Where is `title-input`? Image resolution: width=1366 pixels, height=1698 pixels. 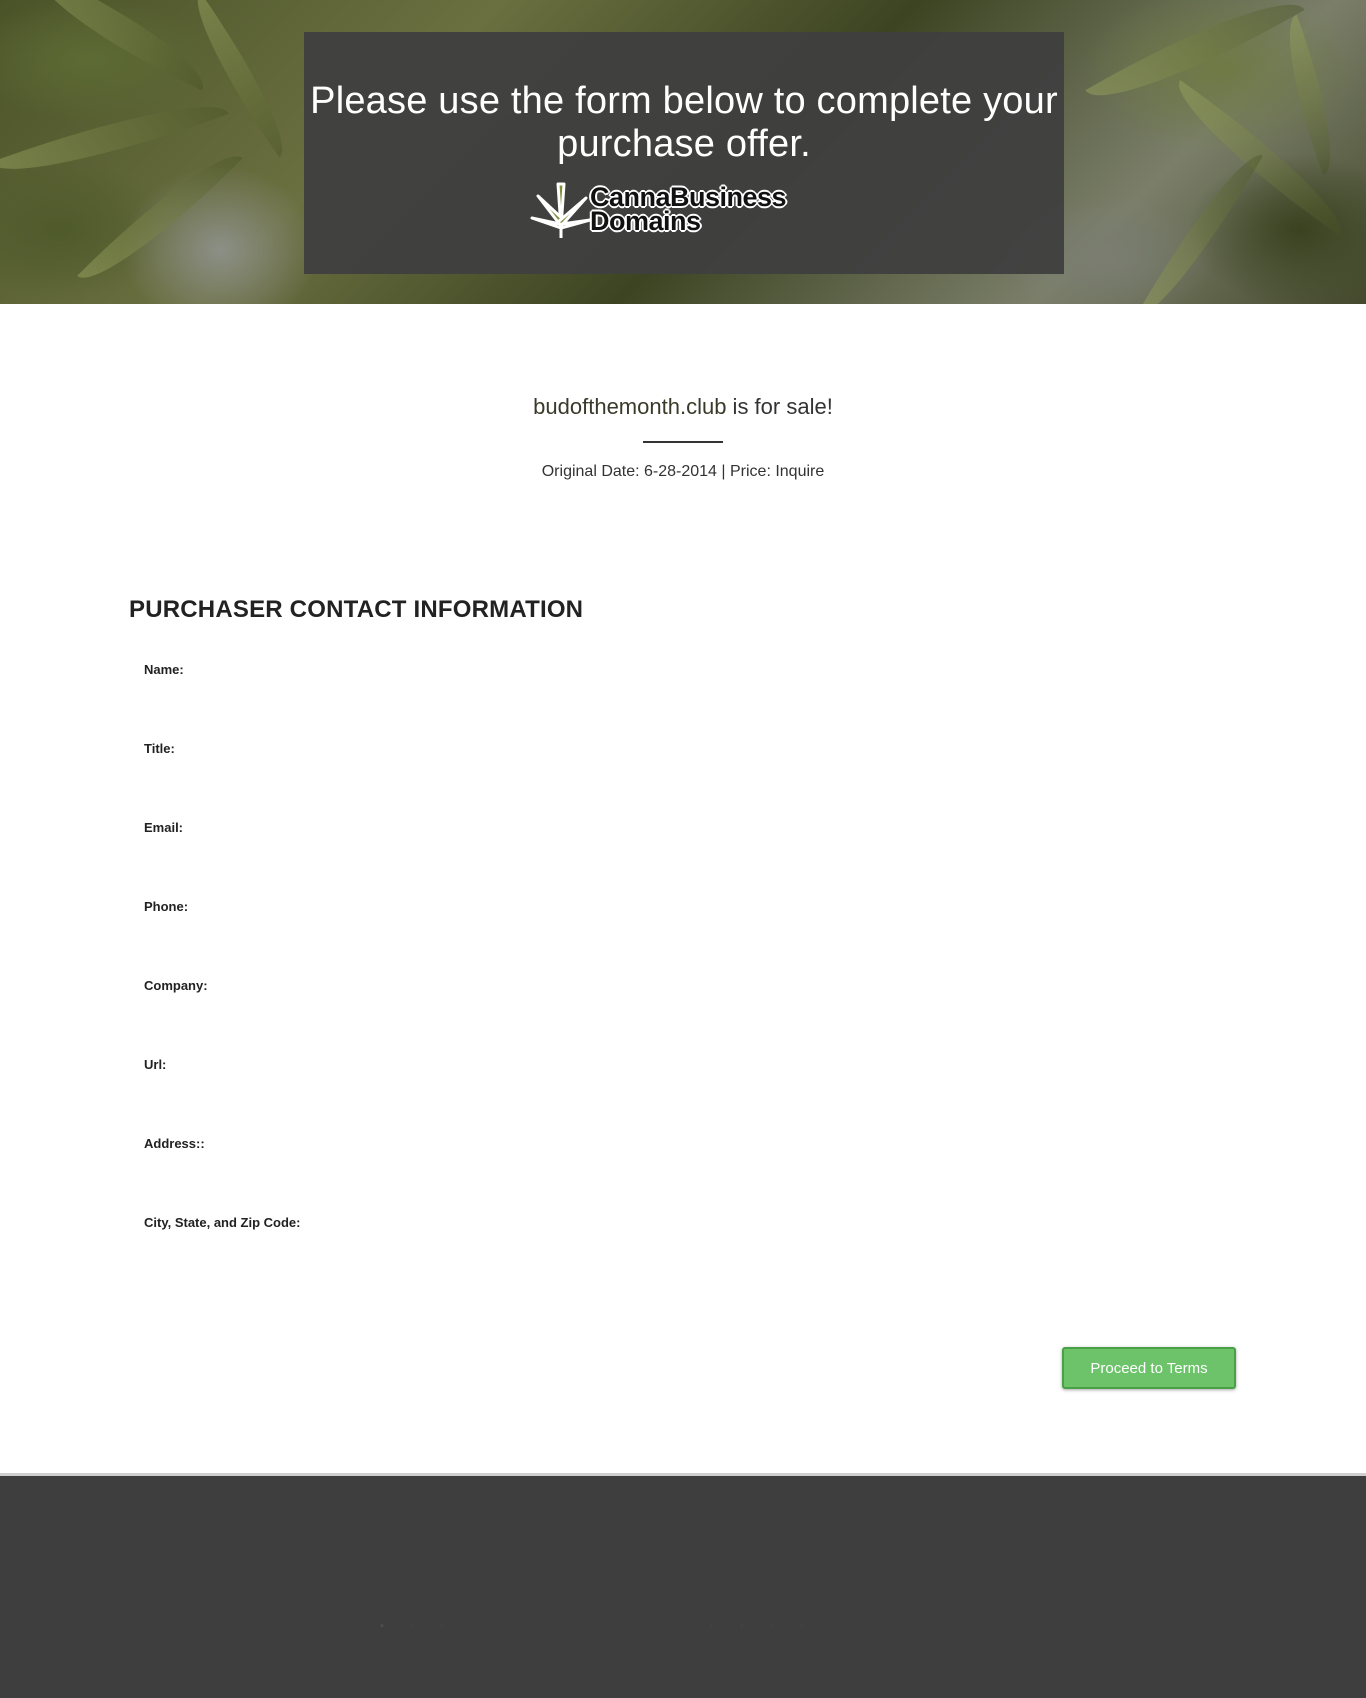 title-input is located at coordinates (689, 777).